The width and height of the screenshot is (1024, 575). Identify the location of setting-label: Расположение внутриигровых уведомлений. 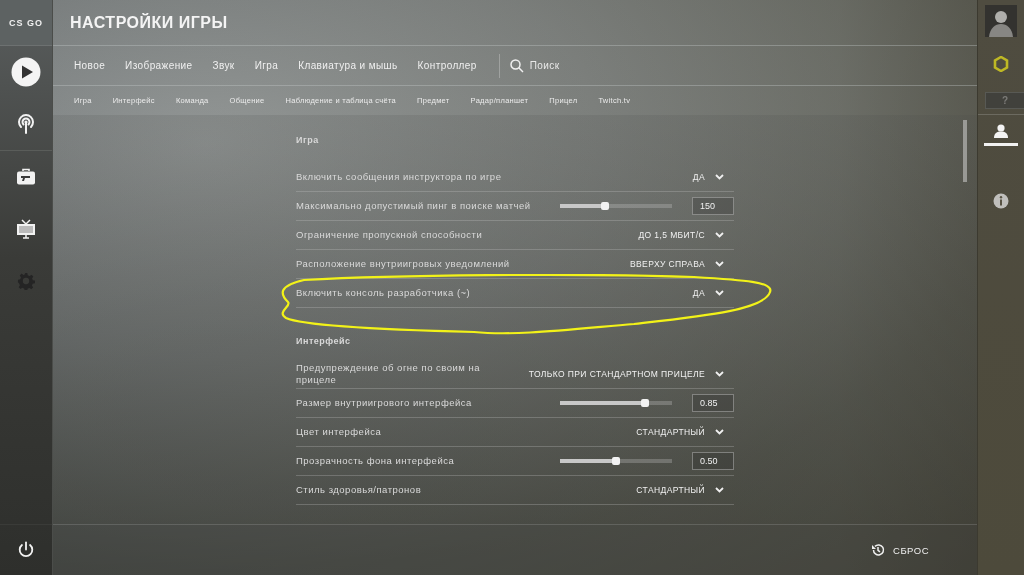
(403, 264).